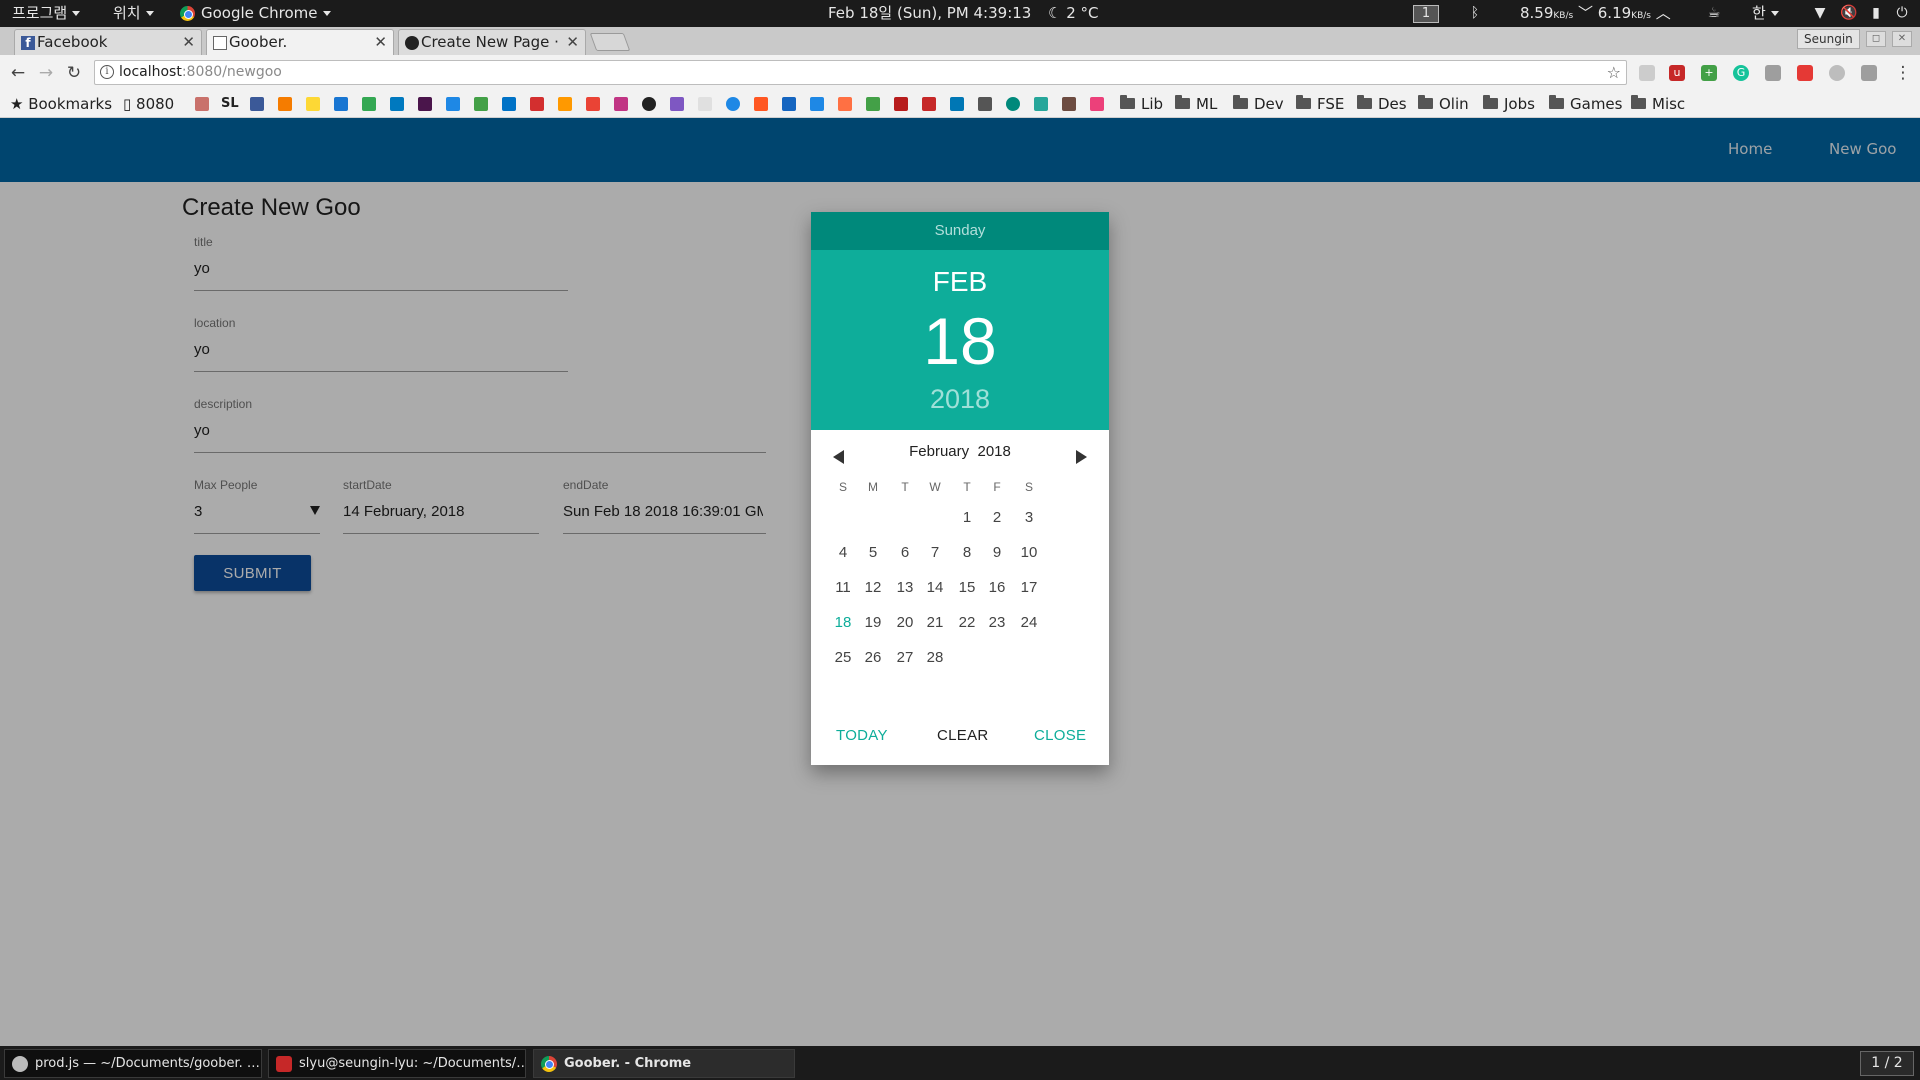  I want to click on calendar-day: 19, so click(873, 623).